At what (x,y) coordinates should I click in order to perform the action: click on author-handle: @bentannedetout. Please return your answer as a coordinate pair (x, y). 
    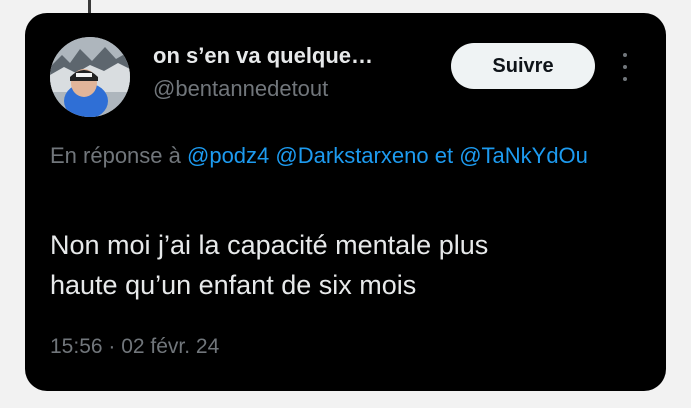
    Looking at the image, I should click on (240, 89).